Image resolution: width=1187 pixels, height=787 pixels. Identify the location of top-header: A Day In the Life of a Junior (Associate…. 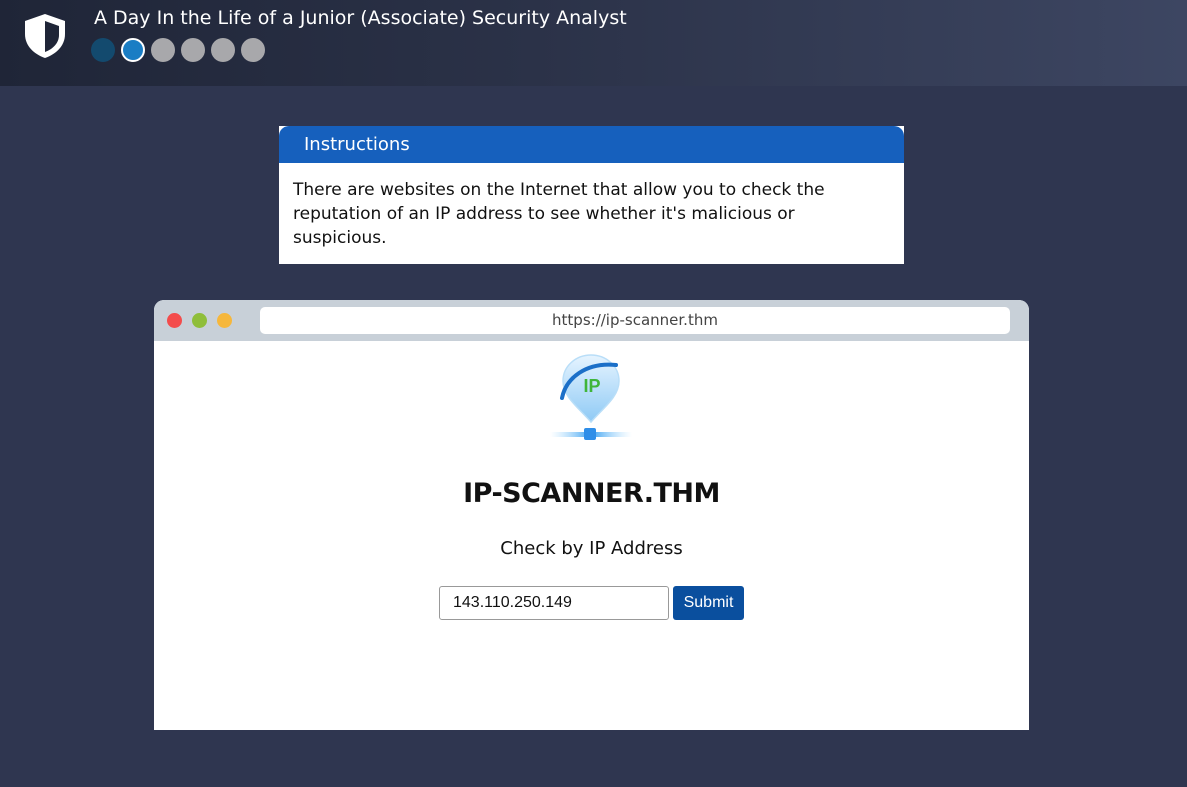
(593, 43).